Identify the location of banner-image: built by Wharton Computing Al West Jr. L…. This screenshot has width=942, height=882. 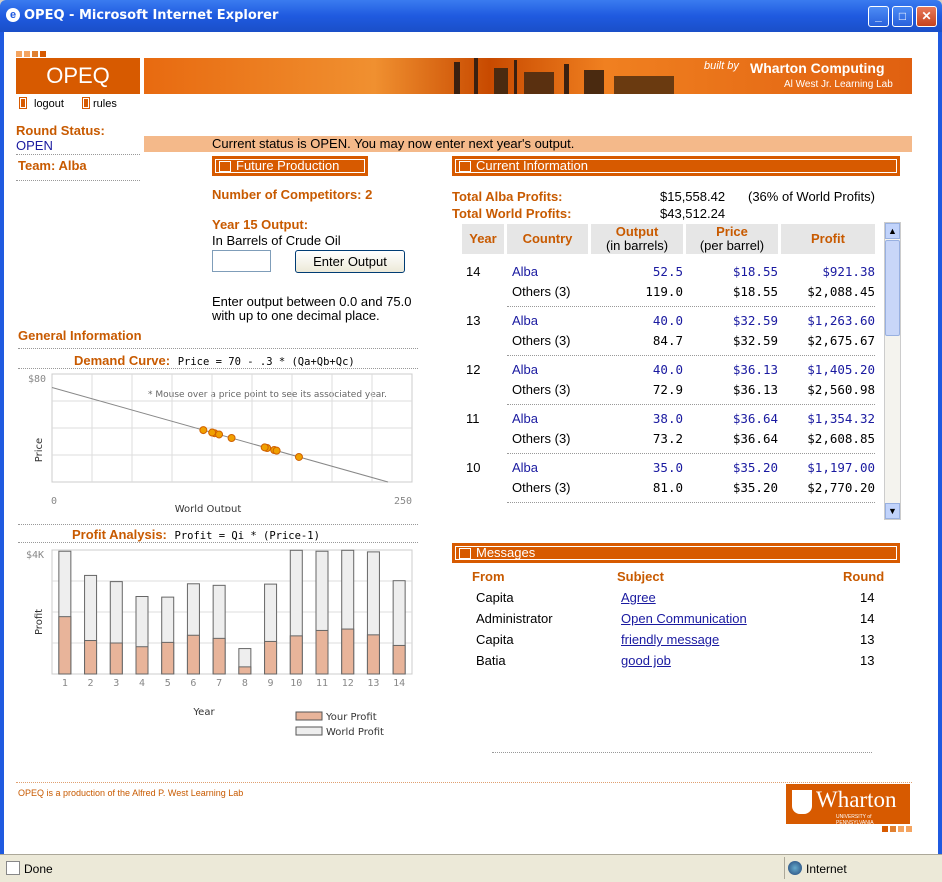
(528, 76).